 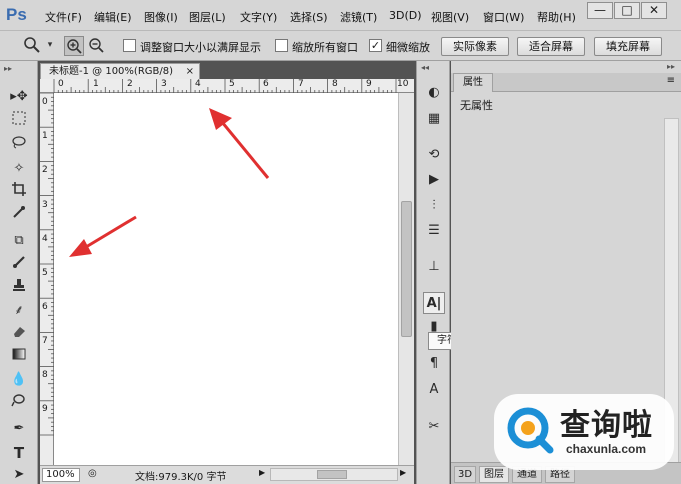 I want to click on paragraph-icon: ¶, so click(x=434, y=364).